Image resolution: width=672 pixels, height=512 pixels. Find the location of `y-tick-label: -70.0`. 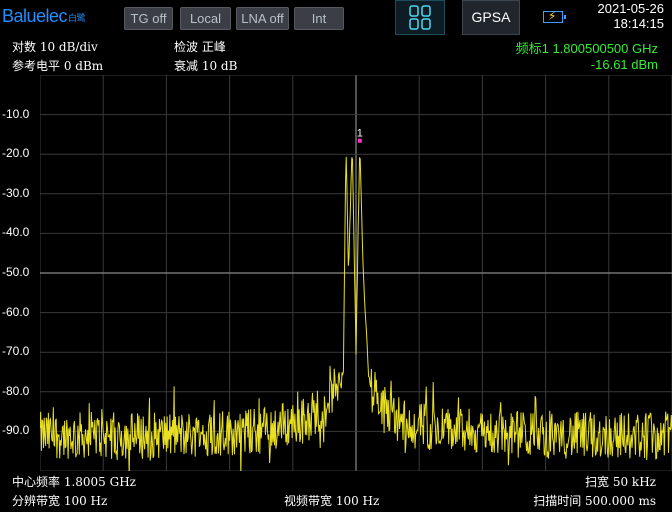

y-tick-label: -70.0 is located at coordinates (16, 351).